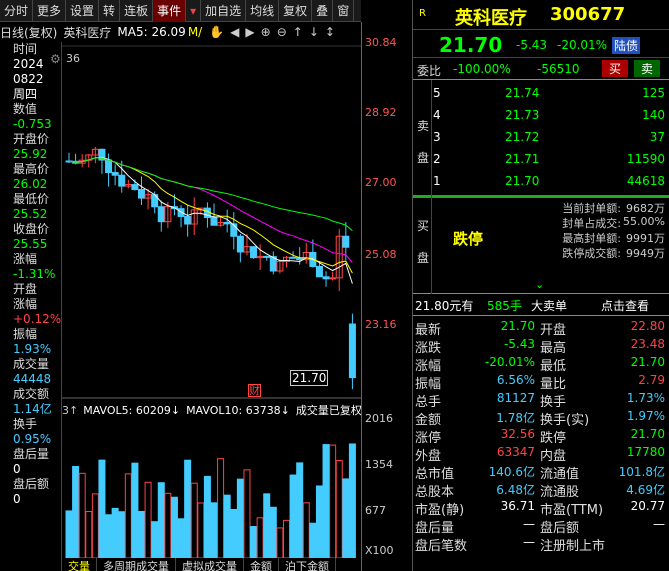  What do you see at coordinates (266, 32) in the screenshot?
I see `zoom-in-icon: ⊕` at bounding box center [266, 32].